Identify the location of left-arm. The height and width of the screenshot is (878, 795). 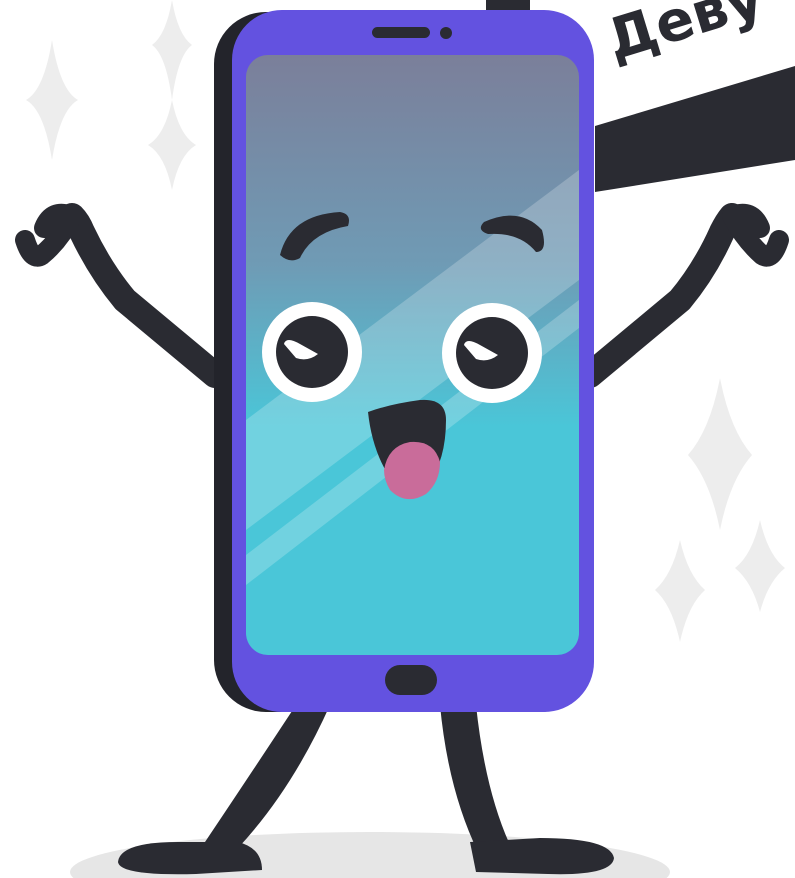
(143, 295).